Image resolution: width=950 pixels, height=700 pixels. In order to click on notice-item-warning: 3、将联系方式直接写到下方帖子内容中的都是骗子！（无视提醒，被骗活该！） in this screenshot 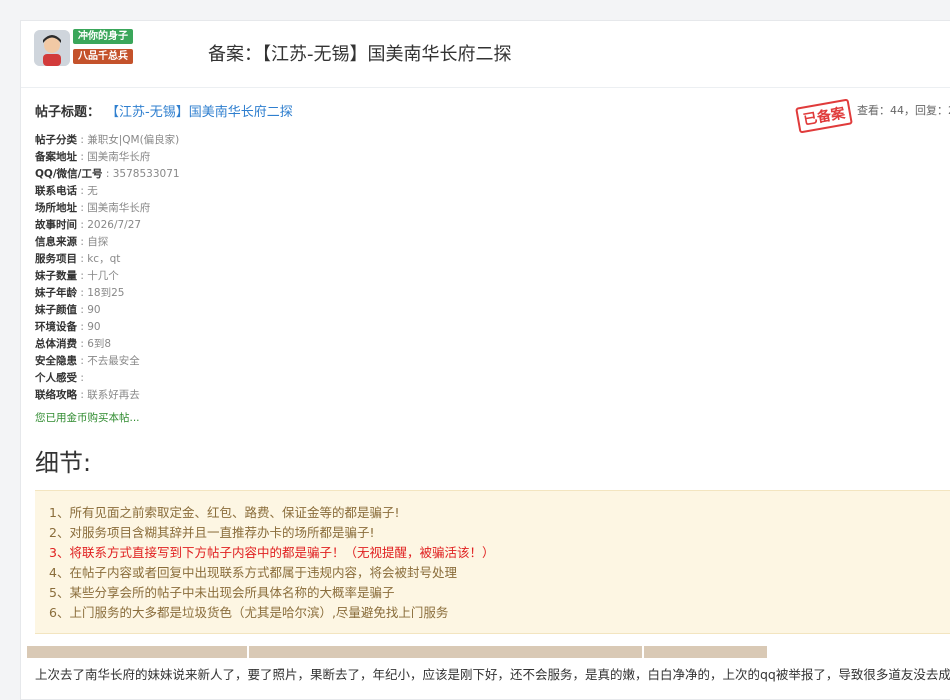, I will do `click(272, 552)`.